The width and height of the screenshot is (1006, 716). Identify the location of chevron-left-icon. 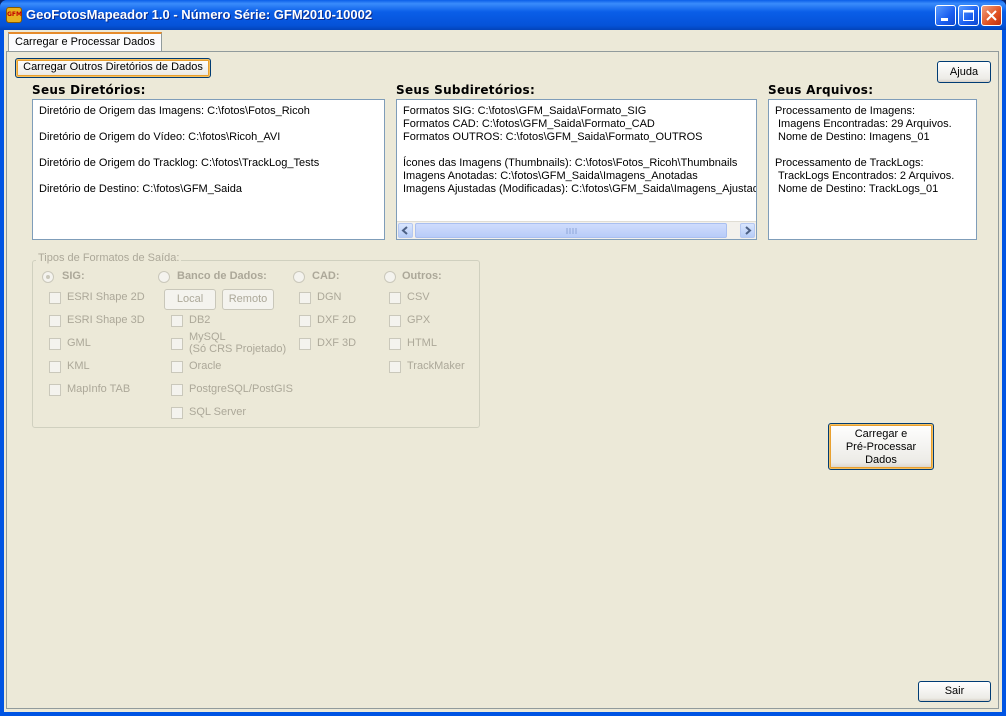
(404, 230).